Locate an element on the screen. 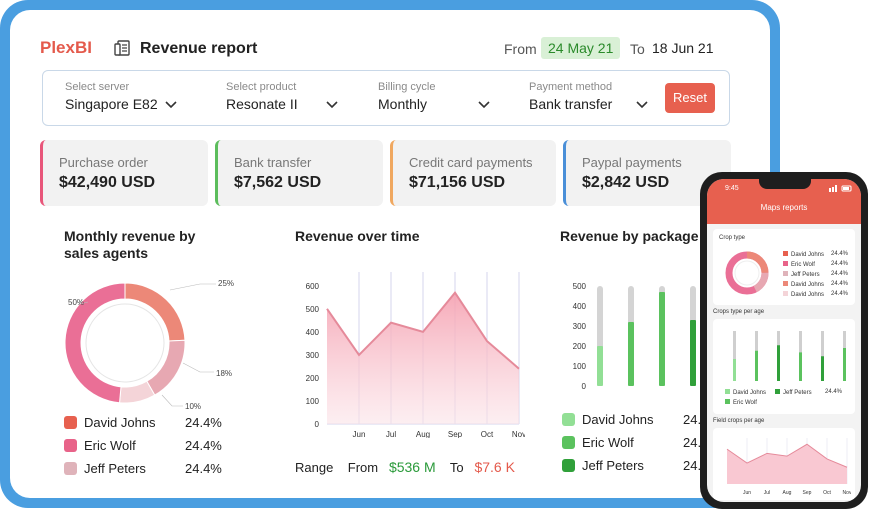 Image resolution: width=870 pixels, height=511 pixels. billing-cycle-select: Billing cycle Monthly is located at coordinates (406, 96).